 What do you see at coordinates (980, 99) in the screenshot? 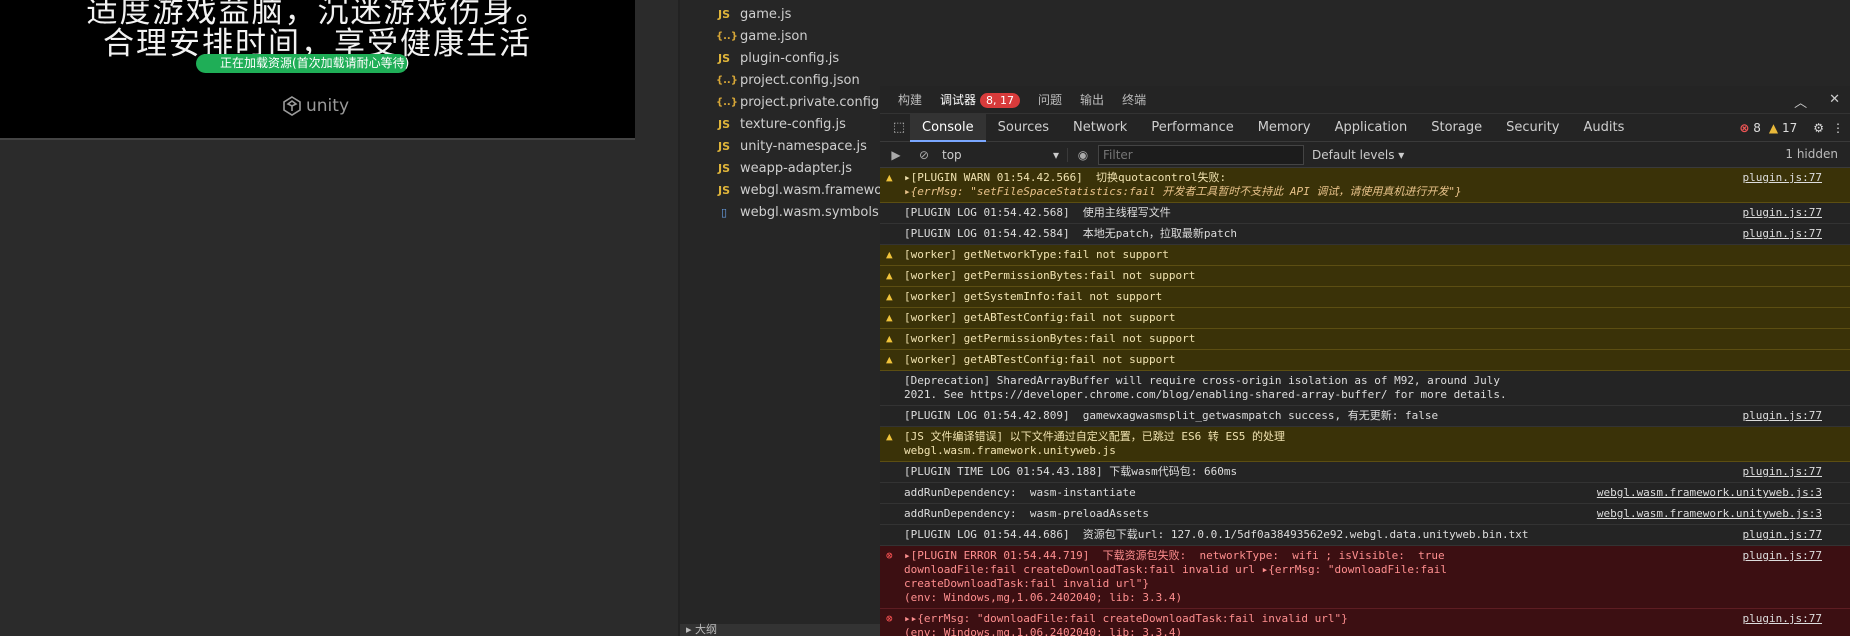
I see `panel-tab: 调试器 8, 17` at bounding box center [980, 99].